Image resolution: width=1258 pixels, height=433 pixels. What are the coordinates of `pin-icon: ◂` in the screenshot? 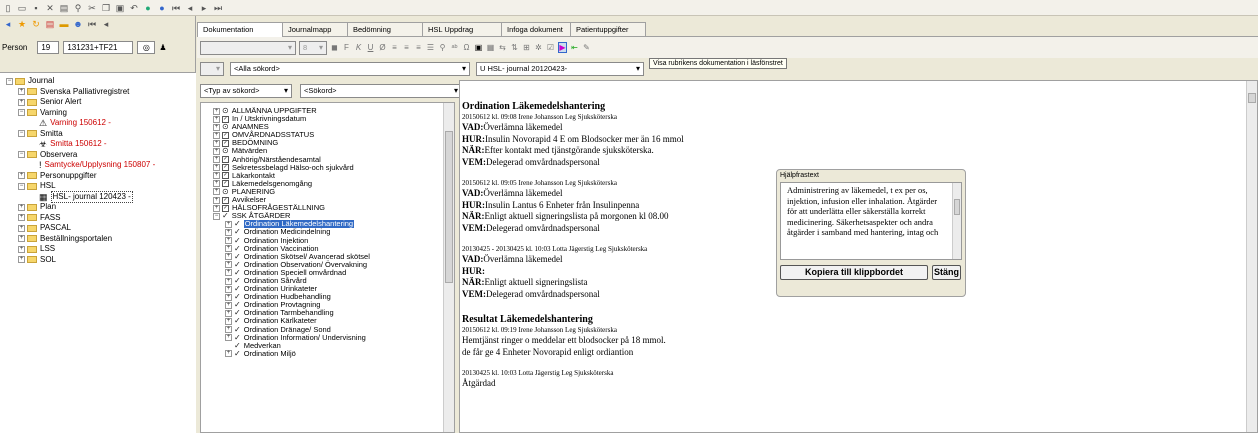 It's located at (8, 24).